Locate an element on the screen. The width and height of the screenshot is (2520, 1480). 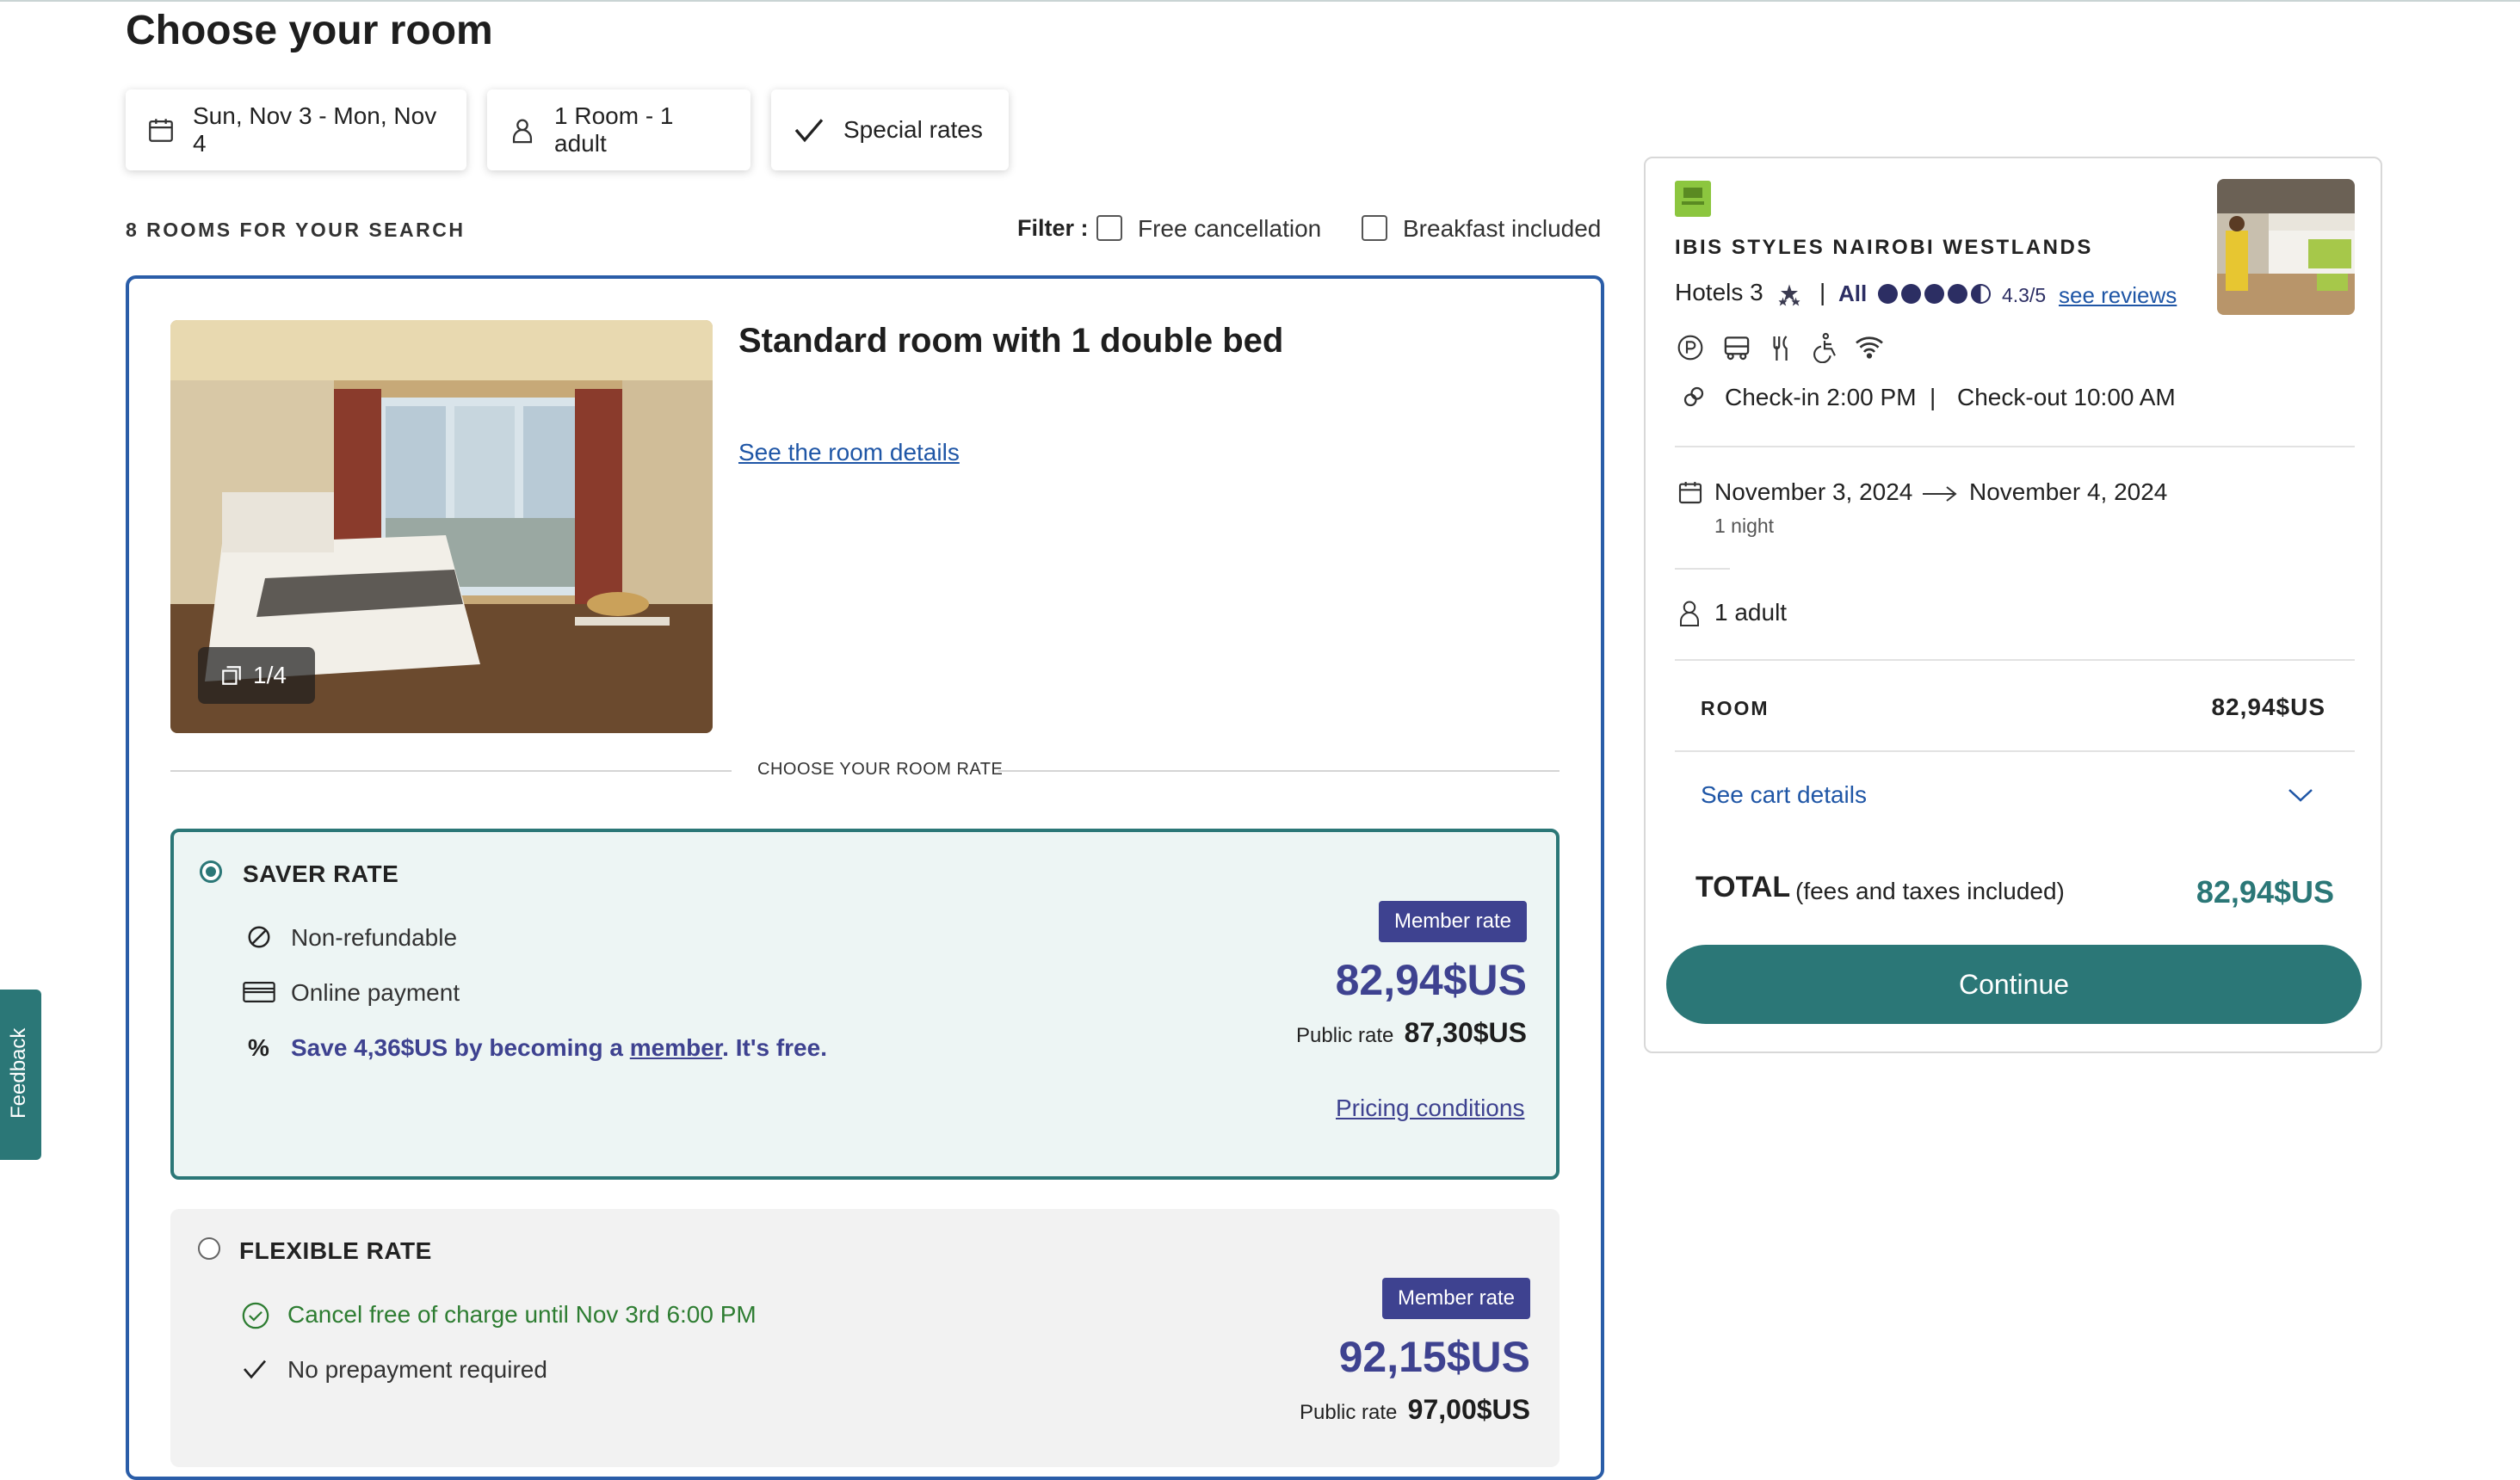
percent-icon: % is located at coordinates (258, 1047).